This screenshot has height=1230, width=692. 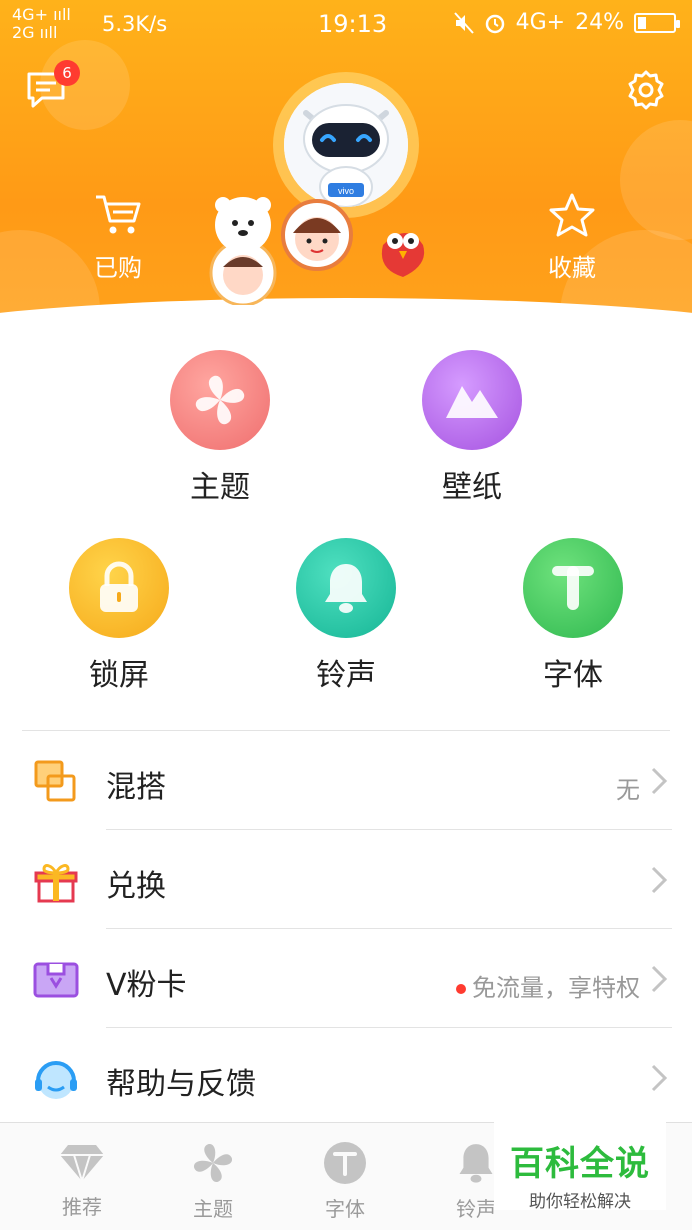 I want to click on vfan-card-promo: 免流量，享特权, so click(x=548, y=985).